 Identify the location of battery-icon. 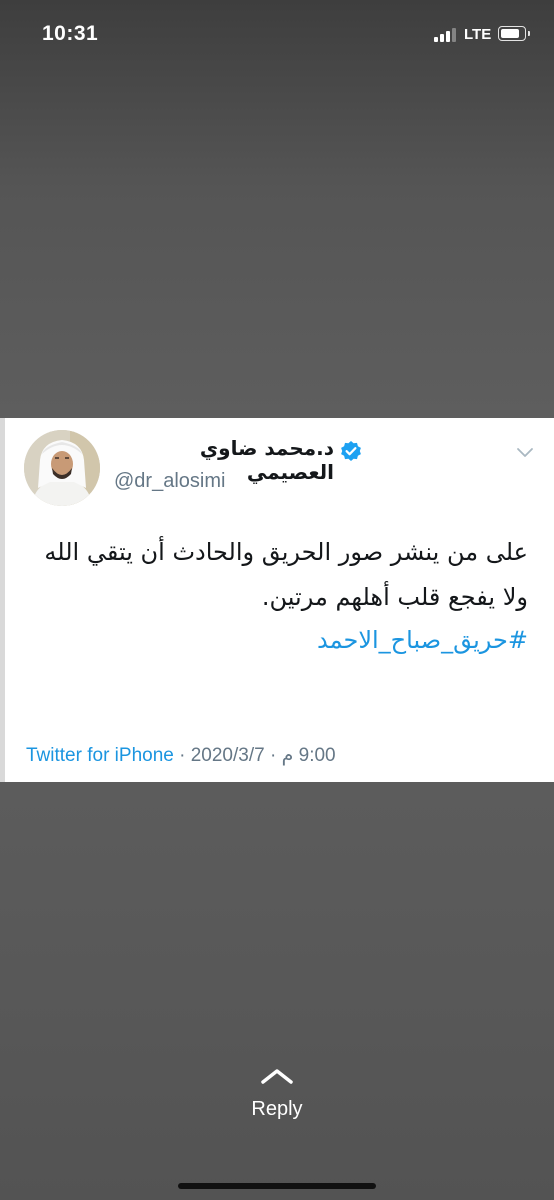
(514, 33).